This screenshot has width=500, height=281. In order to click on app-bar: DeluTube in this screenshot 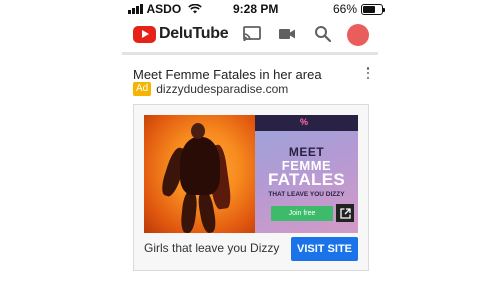, I will do `click(250, 35)`.